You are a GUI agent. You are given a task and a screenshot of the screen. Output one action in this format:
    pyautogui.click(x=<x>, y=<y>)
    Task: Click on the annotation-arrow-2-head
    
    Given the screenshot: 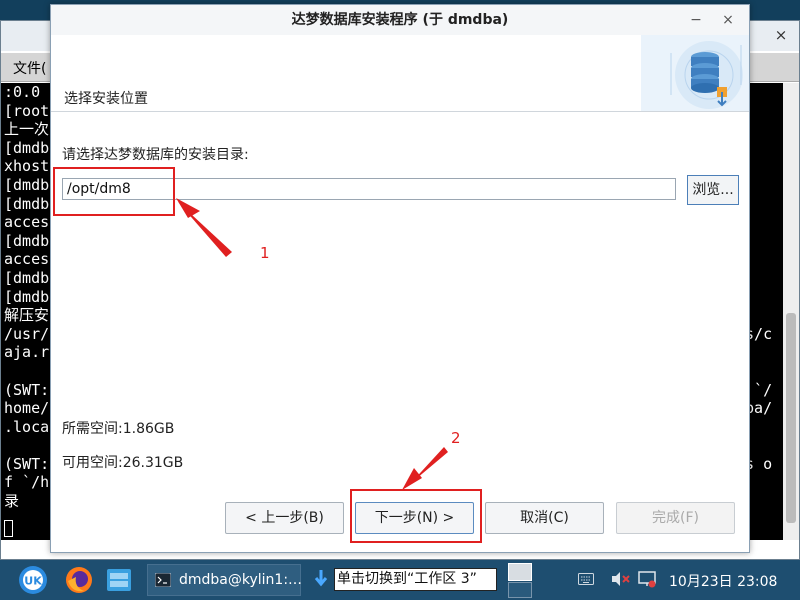 What is the action you would take?
    pyautogui.click(x=412, y=479)
    